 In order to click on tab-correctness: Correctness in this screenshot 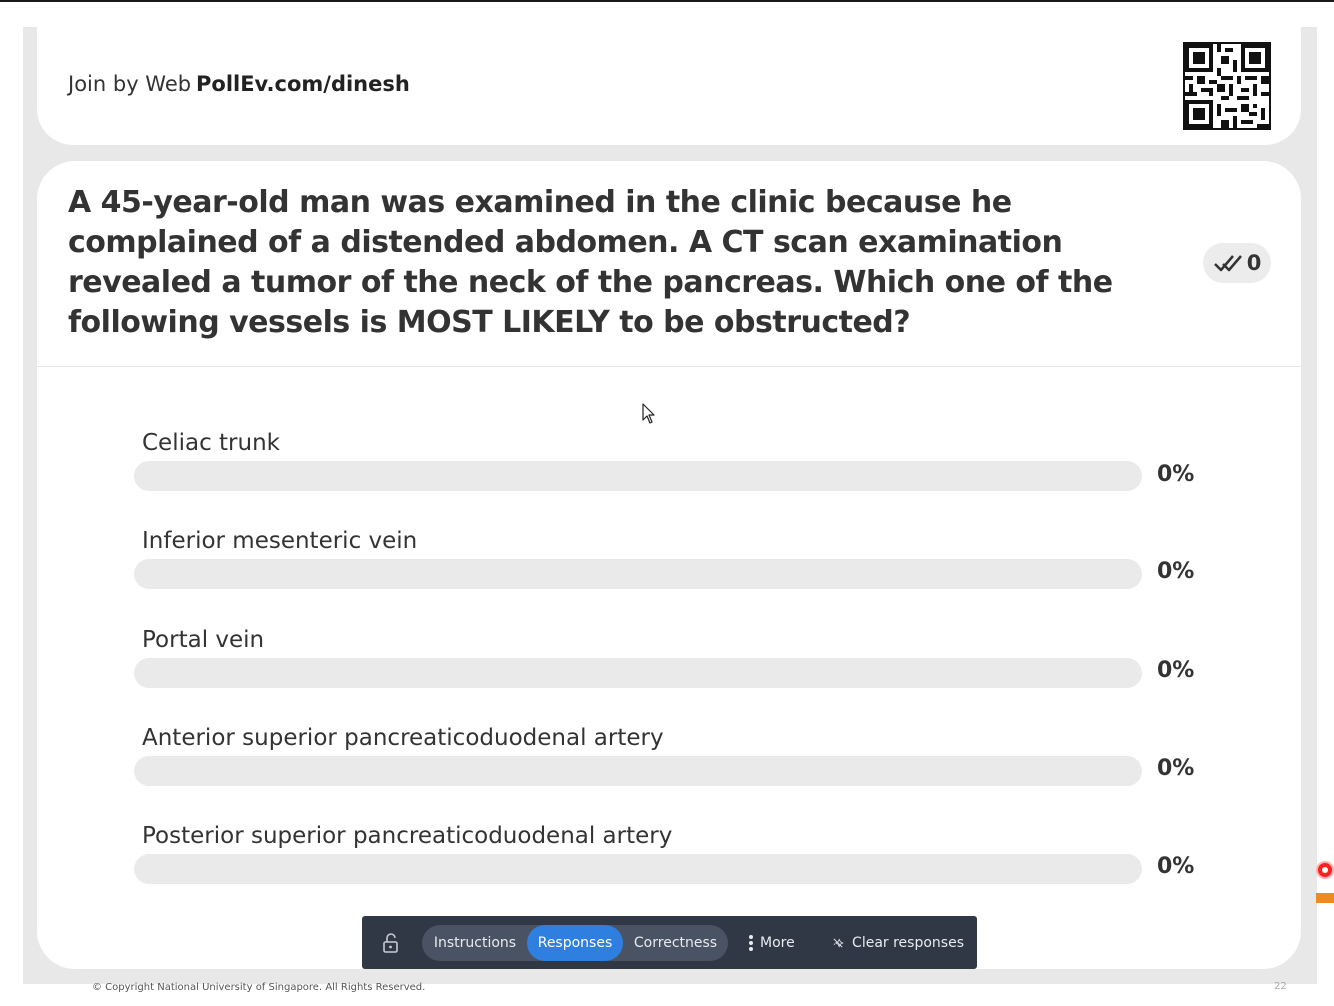, I will do `click(675, 943)`.